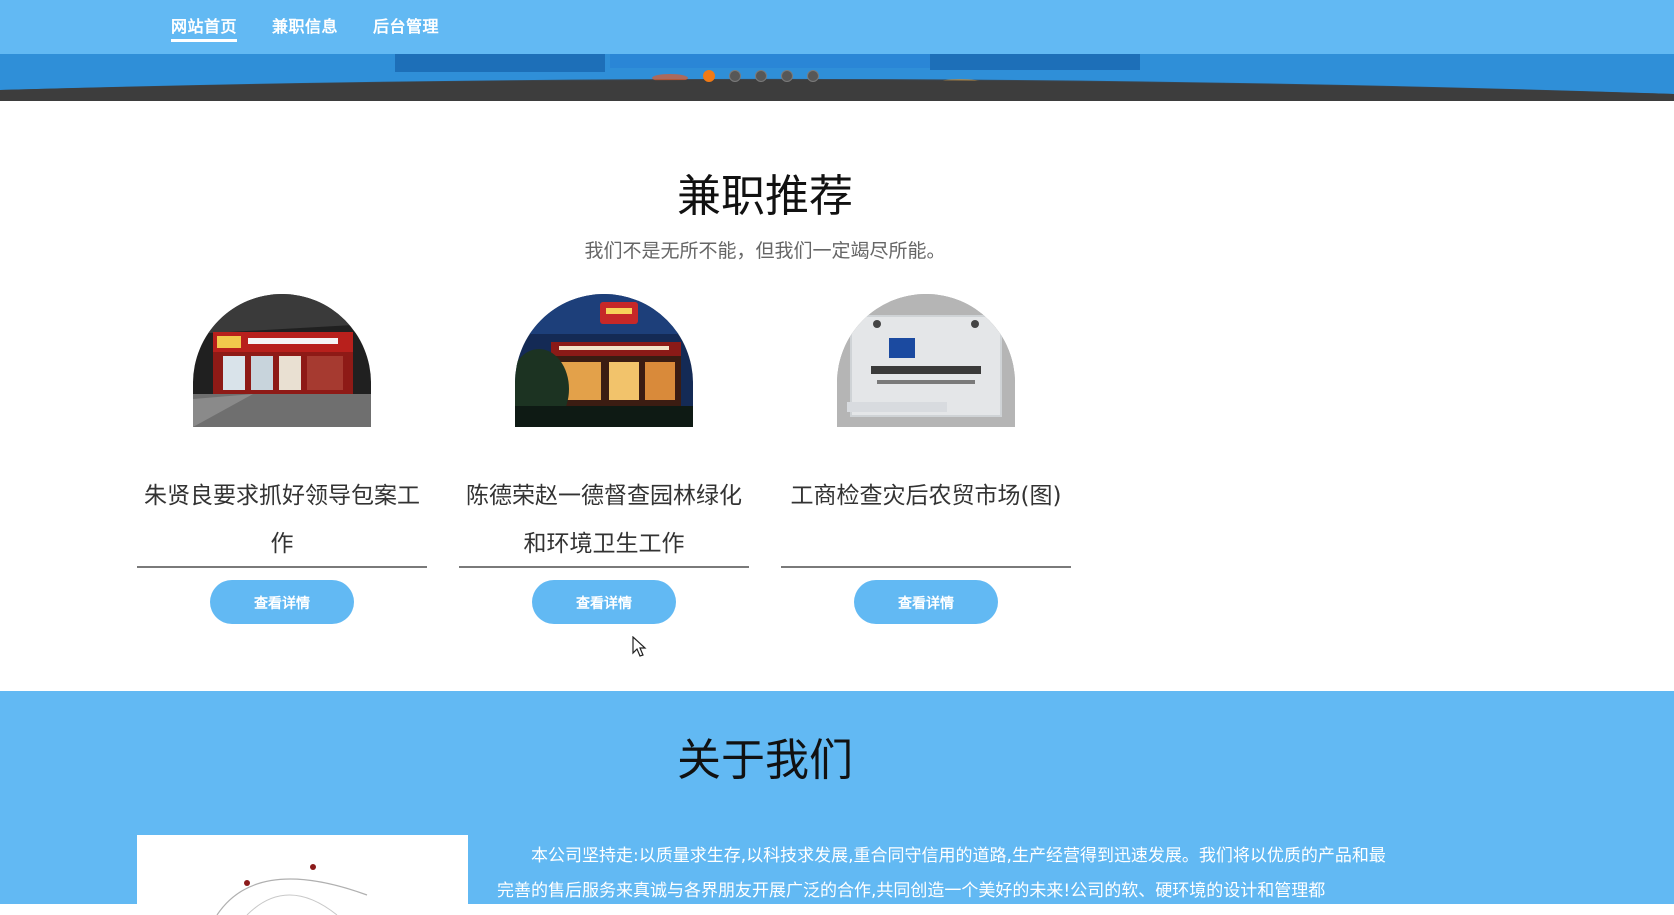  I want to click on top-nav: 网站首页 兼职信息 后台管理, so click(837, 27).